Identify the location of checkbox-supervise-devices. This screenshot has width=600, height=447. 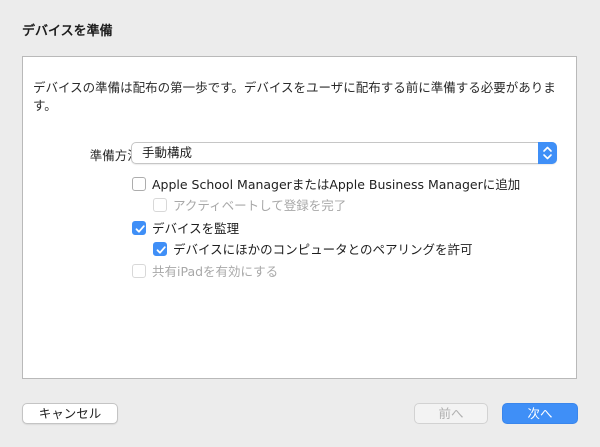
(139, 227).